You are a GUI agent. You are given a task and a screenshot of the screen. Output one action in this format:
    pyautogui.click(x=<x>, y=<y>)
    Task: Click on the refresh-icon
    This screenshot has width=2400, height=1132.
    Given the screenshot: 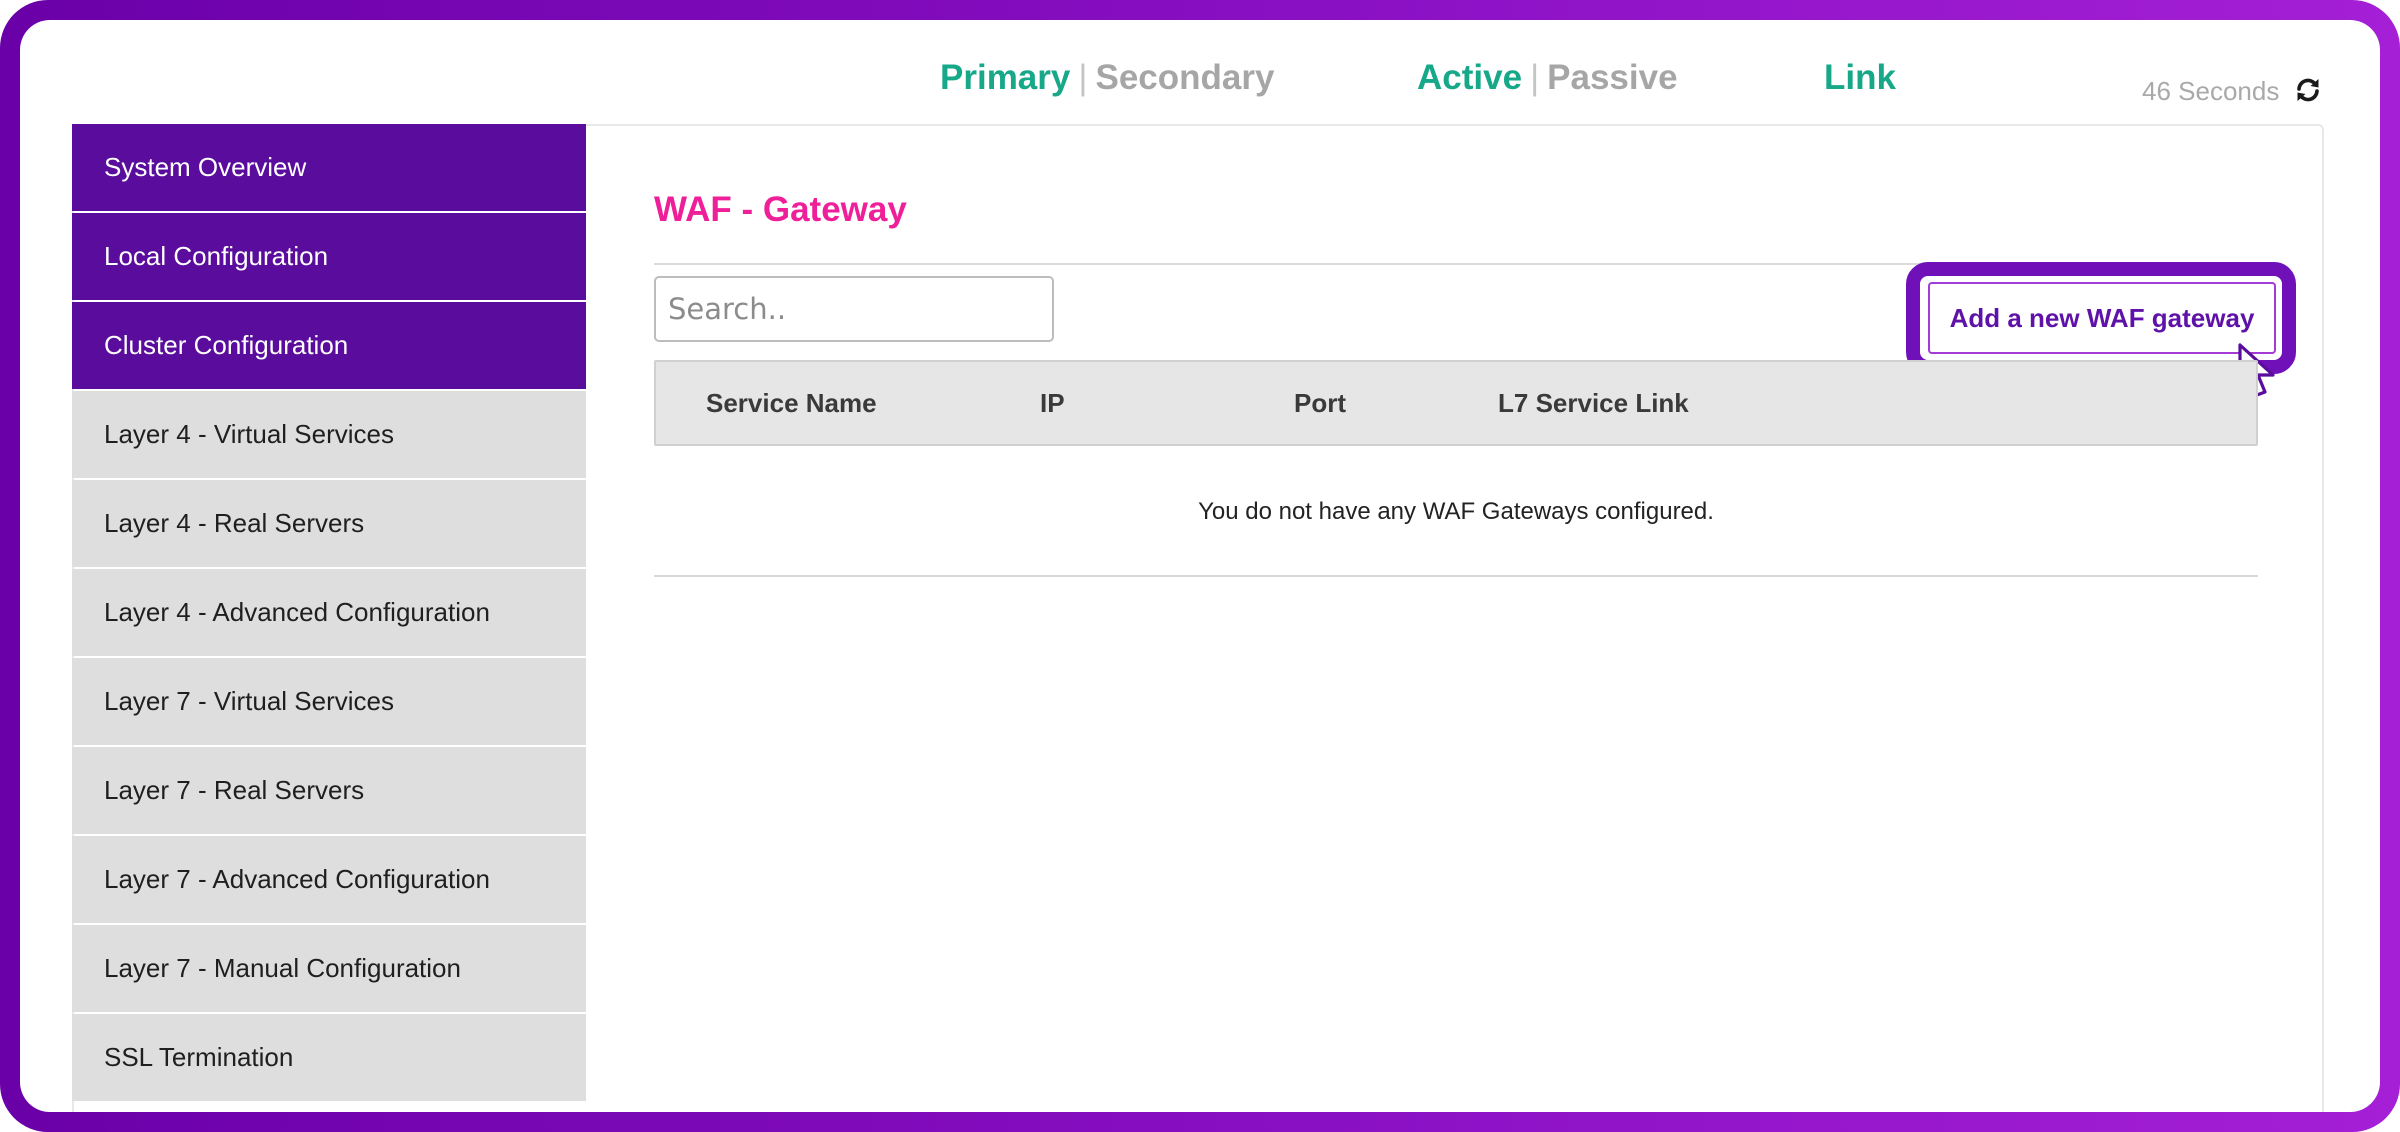 What is the action you would take?
    pyautogui.click(x=2308, y=90)
    